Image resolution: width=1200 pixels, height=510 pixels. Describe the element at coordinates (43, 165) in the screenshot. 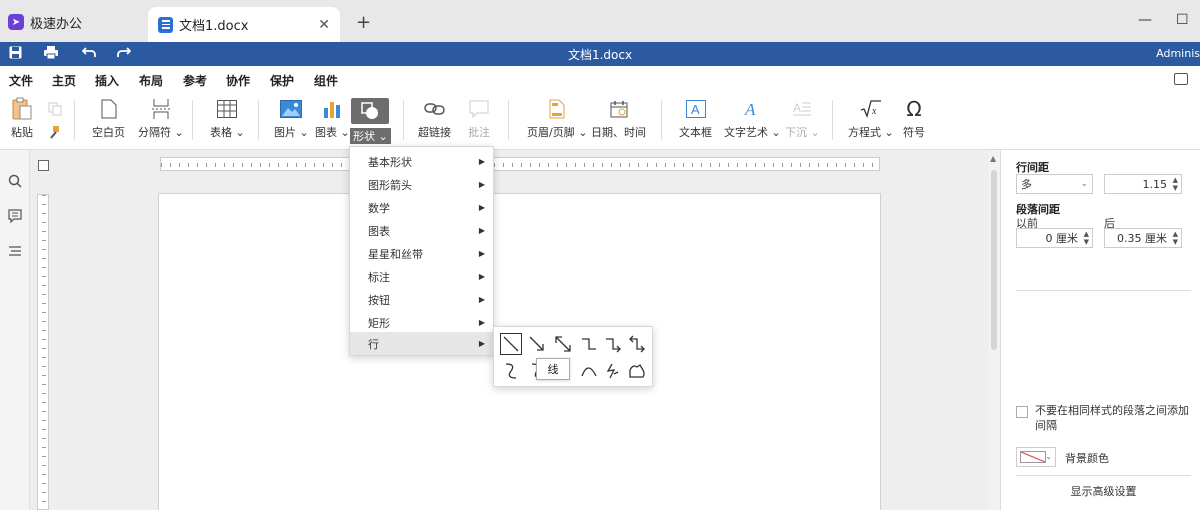

I see `tab-stop-selector` at that location.